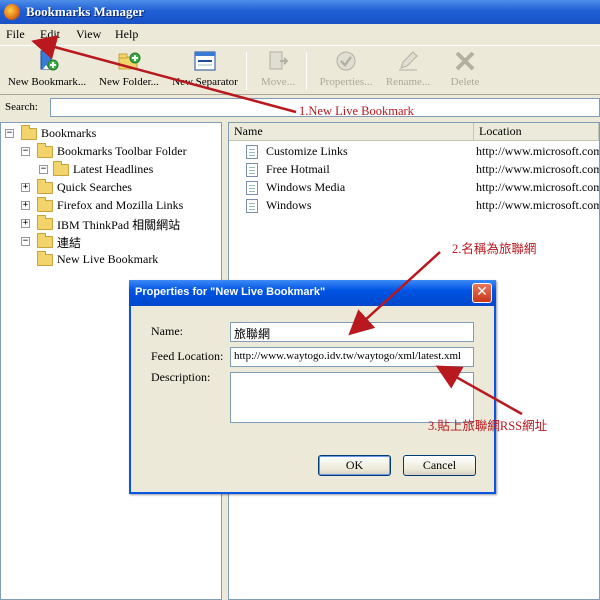 This screenshot has height=600, width=600. What do you see at coordinates (279, 60) in the screenshot?
I see `move-icon` at bounding box center [279, 60].